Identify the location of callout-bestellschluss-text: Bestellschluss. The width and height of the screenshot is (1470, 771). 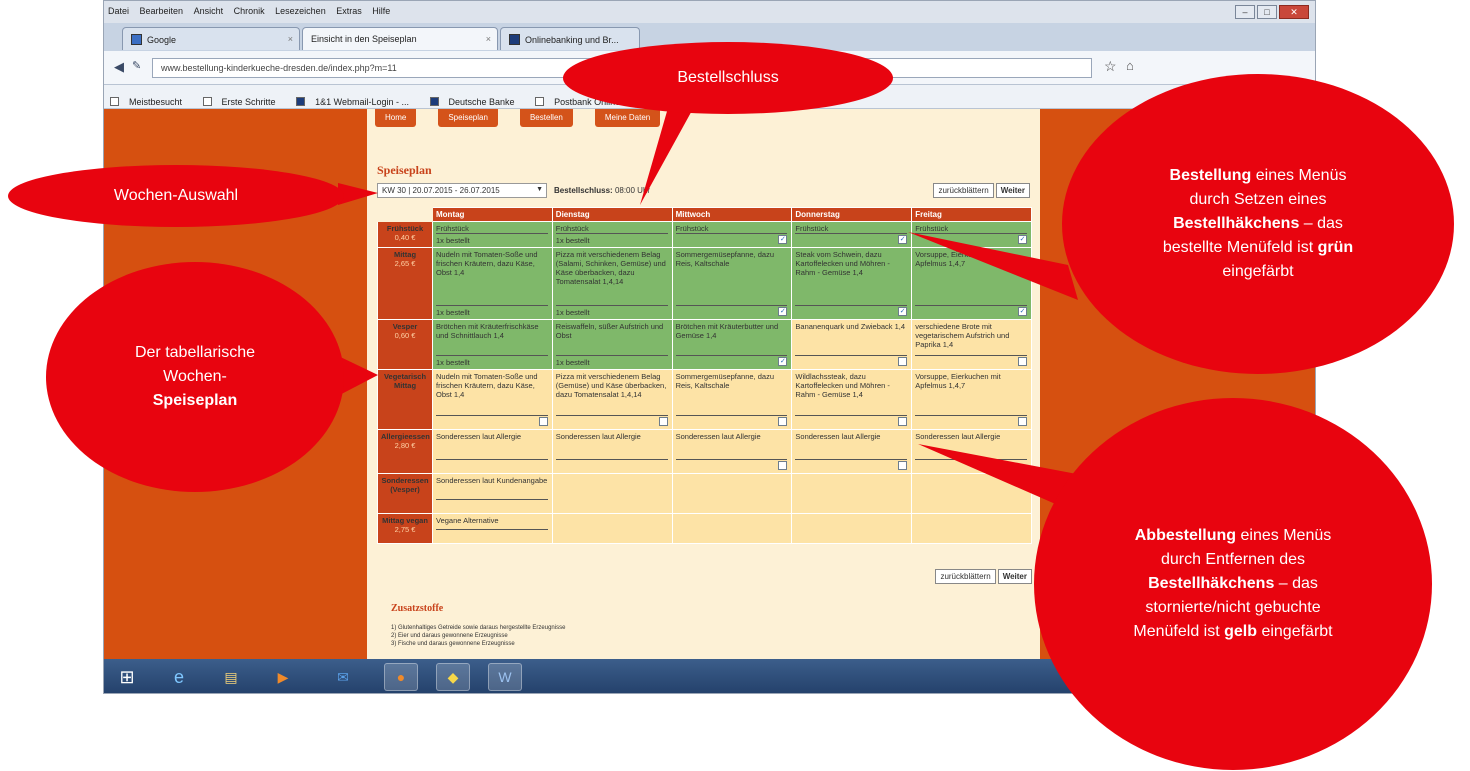
(728, 77).